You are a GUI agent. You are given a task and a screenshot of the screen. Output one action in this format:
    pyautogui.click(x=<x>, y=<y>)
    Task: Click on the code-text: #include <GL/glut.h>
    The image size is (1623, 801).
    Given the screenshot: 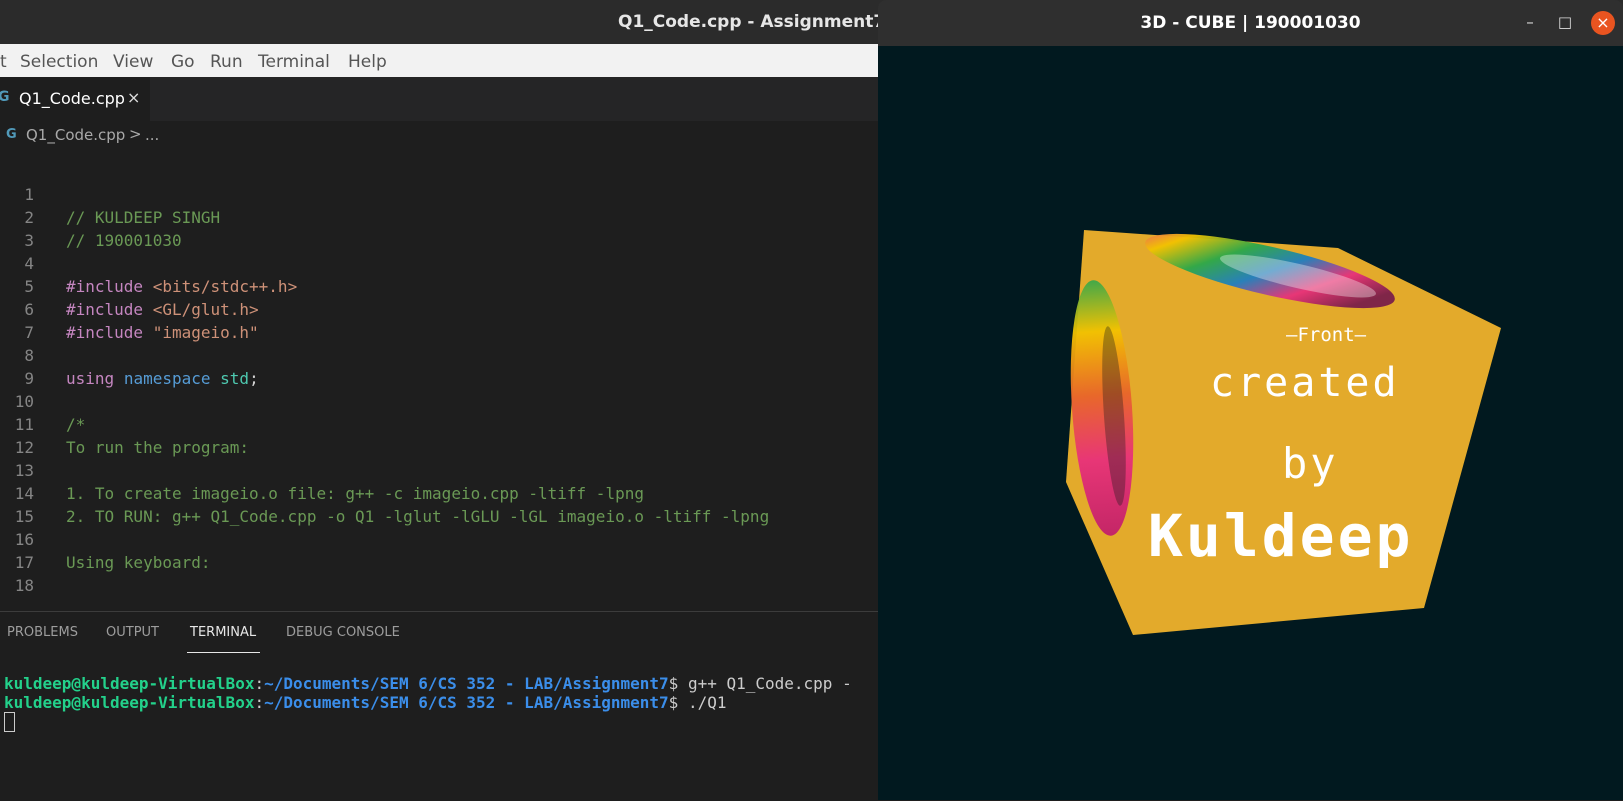 What is the action you would take?
    pyautogui.click(x=162, y=309)
    